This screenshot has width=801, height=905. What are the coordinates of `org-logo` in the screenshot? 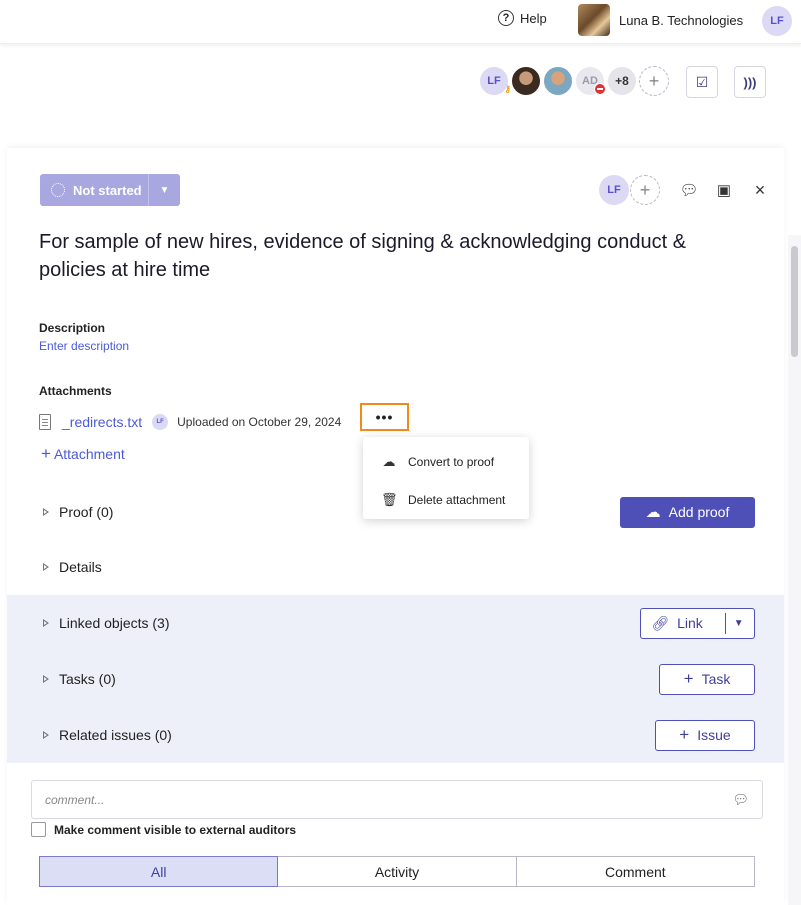 It's located at (594, 20).